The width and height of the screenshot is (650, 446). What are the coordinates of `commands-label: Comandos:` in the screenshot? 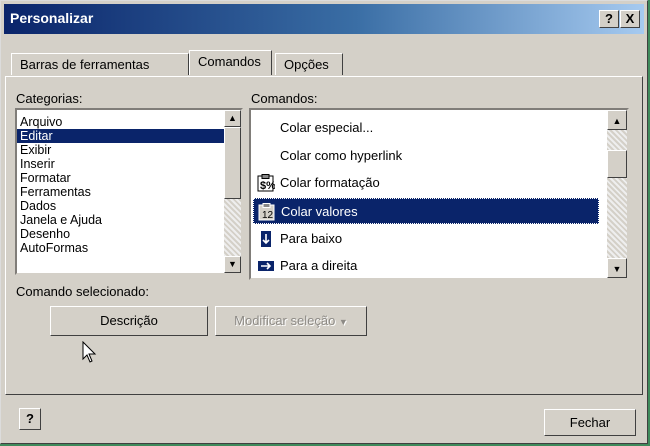 It's located at (284, 98).